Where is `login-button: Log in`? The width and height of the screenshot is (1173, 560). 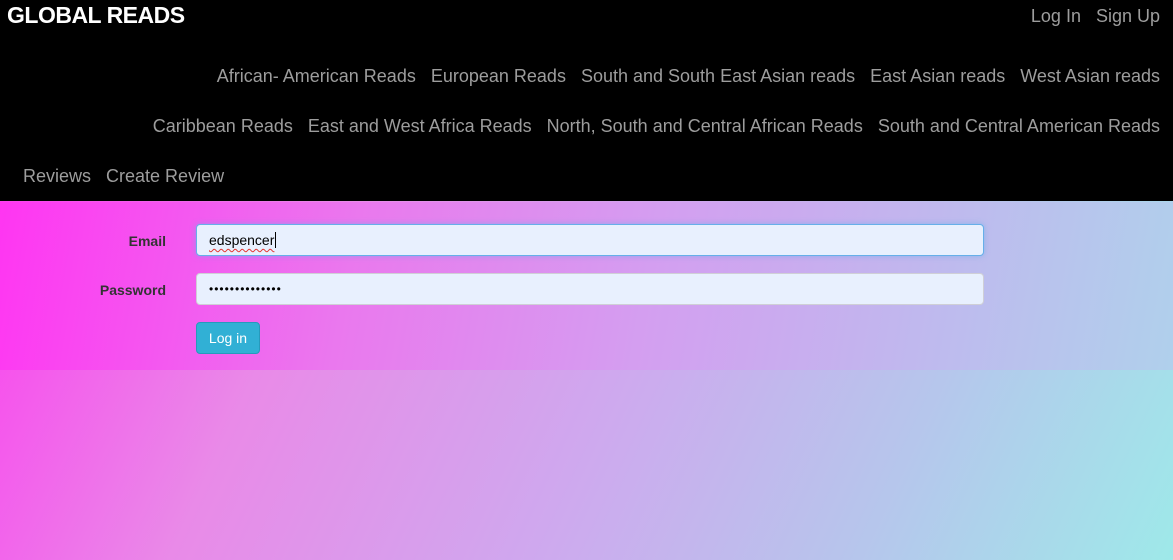 login-button: Log in is located at coordinates (228, 338).